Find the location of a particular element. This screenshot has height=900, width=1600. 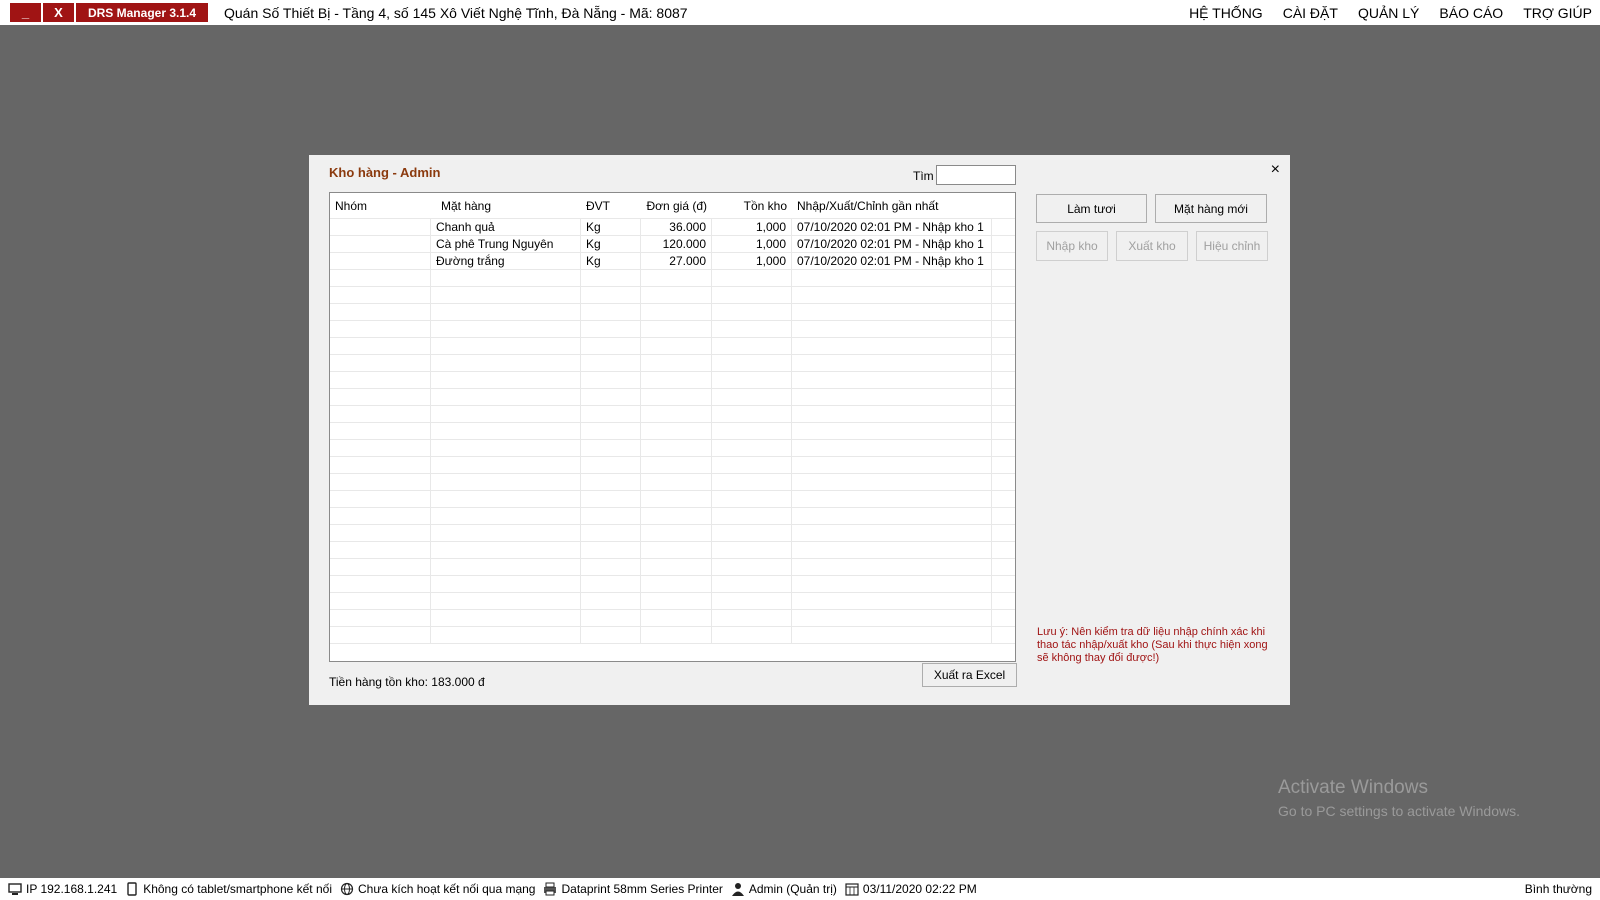

menu-manage: QUẢN LÝ is located at coordinates (1388, 13).